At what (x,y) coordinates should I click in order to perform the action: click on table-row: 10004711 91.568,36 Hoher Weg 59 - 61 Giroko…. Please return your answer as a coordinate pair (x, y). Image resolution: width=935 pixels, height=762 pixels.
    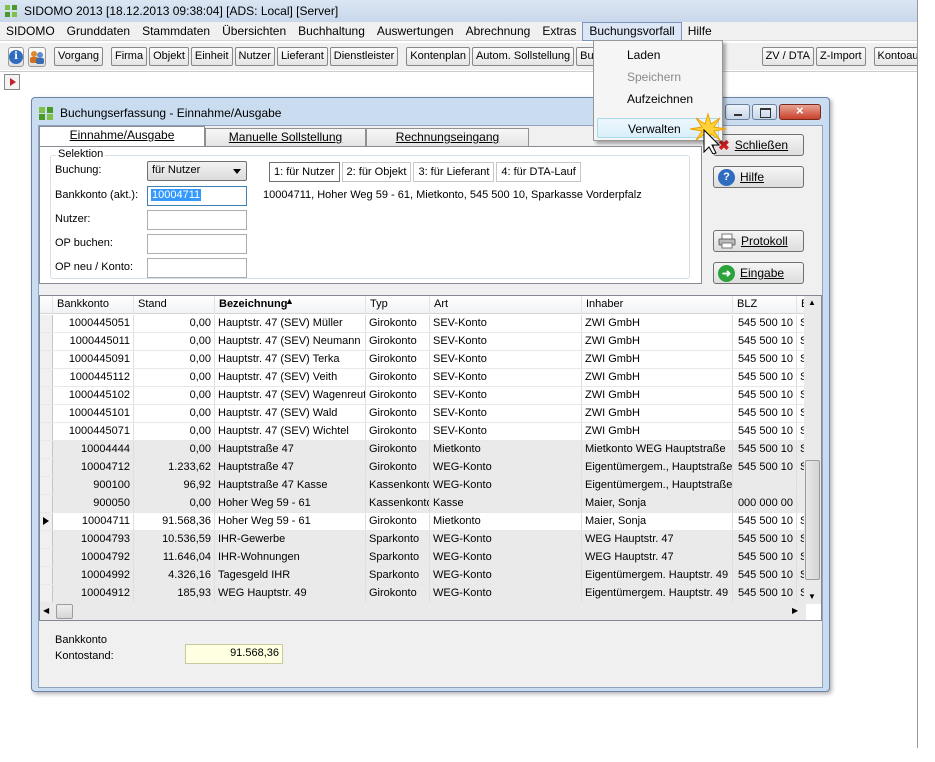
    Looking at the image, I should click on (423, 522).